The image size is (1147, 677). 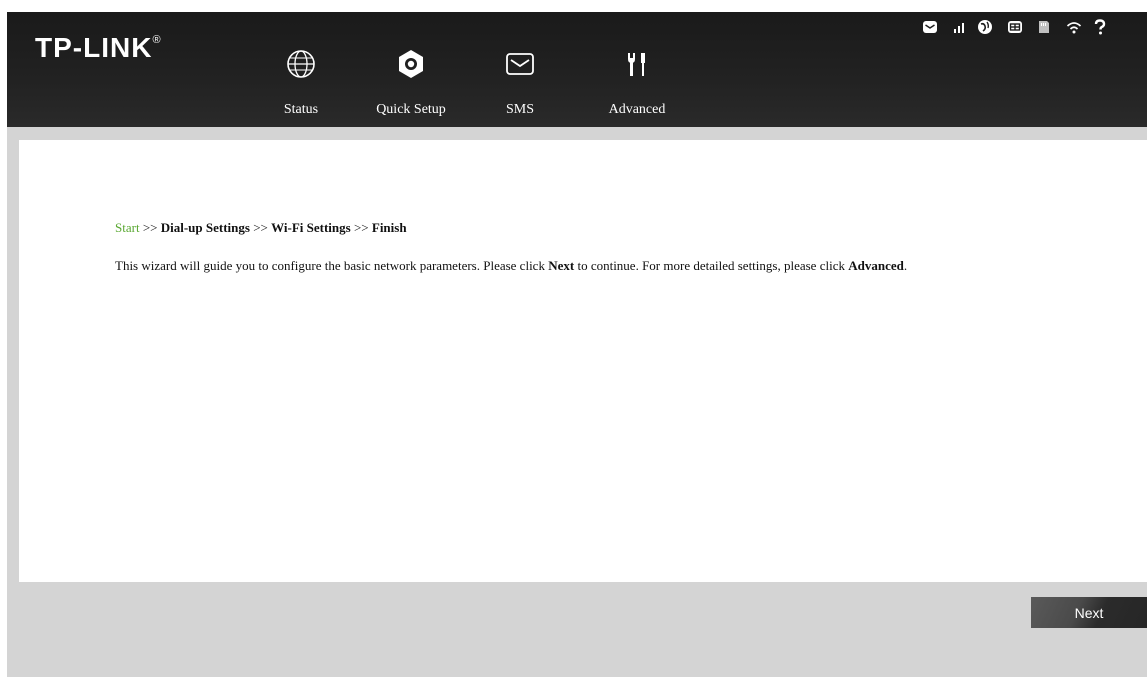 I want to click on desc-advanced: Advanced, so click(x=876, y=265).